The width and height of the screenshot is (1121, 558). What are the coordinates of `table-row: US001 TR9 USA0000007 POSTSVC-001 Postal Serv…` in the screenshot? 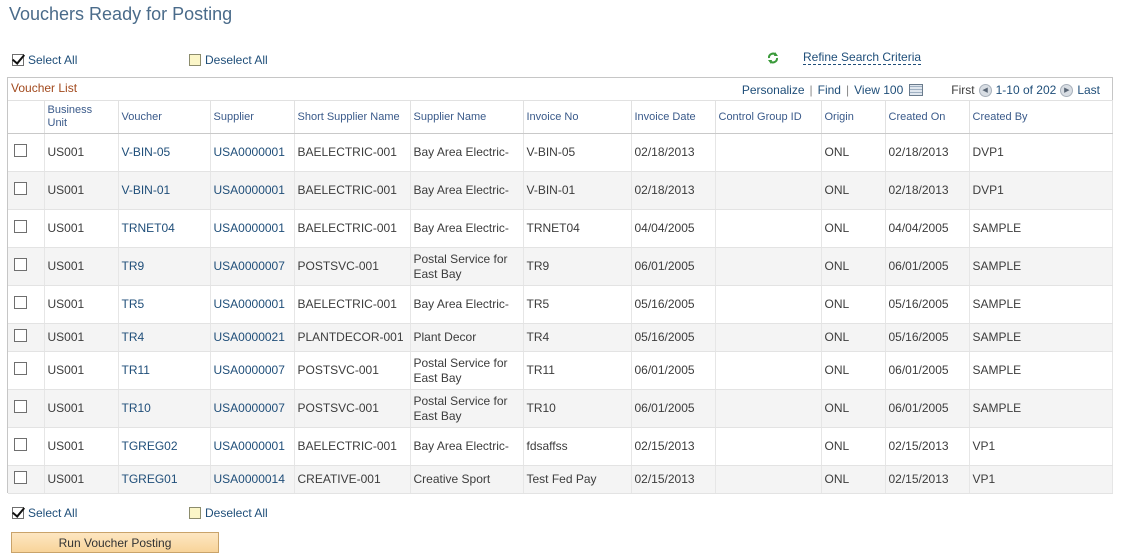 It's located at (560, 266).